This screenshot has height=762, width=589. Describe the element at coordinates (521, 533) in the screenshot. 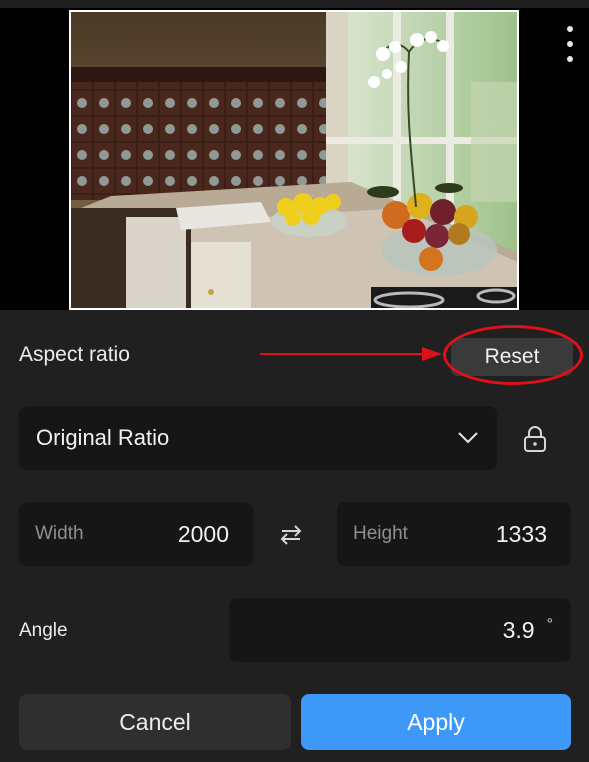

I see `height-value: 1333` at that location.